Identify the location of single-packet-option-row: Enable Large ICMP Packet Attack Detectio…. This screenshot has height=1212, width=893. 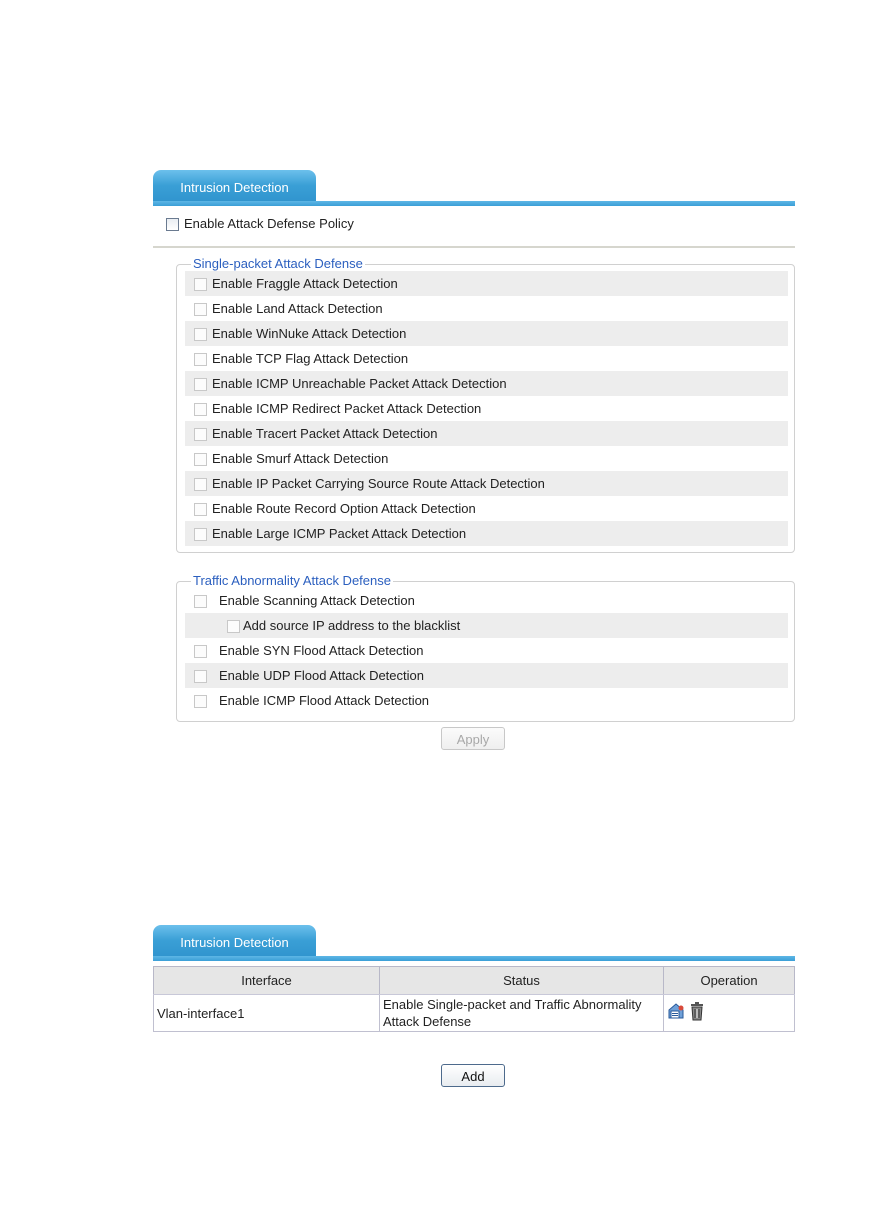
(486, 533).